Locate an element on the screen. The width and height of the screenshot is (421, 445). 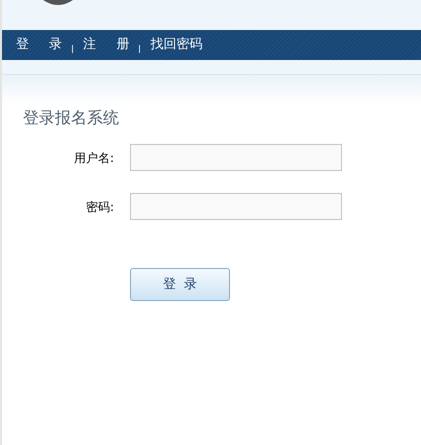
page-title: 登录报名系统 is located at coordinates (71, 118).